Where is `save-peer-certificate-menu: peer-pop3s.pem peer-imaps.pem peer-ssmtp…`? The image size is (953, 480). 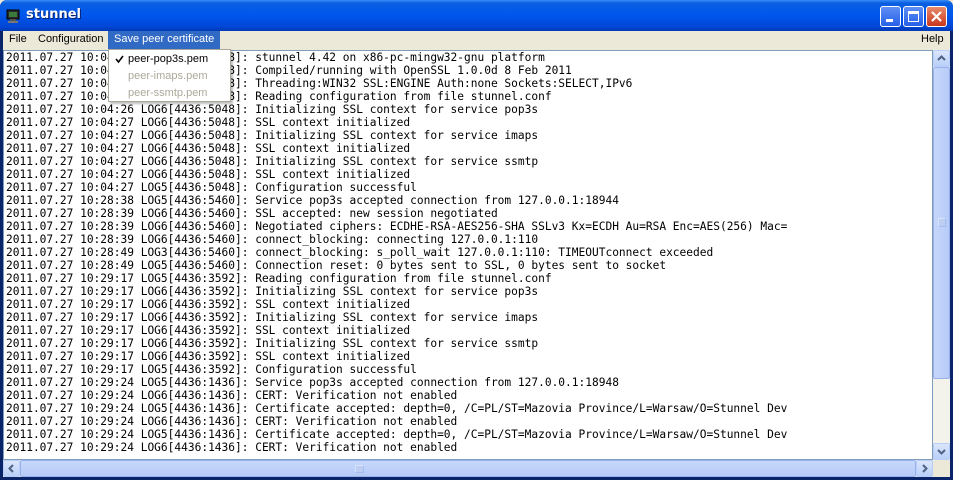 save-peer-certificate-menu: peer-pop3s.pem peer-imaps.pem peer-ssmtp… is located at coordinates (169, 75).